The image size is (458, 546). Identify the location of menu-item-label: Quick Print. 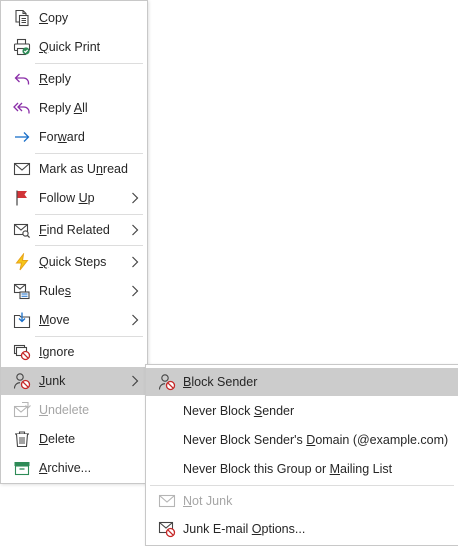
(70, 47).